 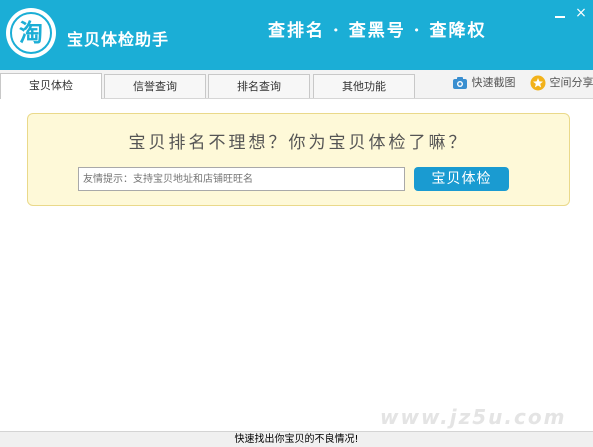 I want to click on quick-screenshot-label: 快速截图, so click(x=494, y=82).